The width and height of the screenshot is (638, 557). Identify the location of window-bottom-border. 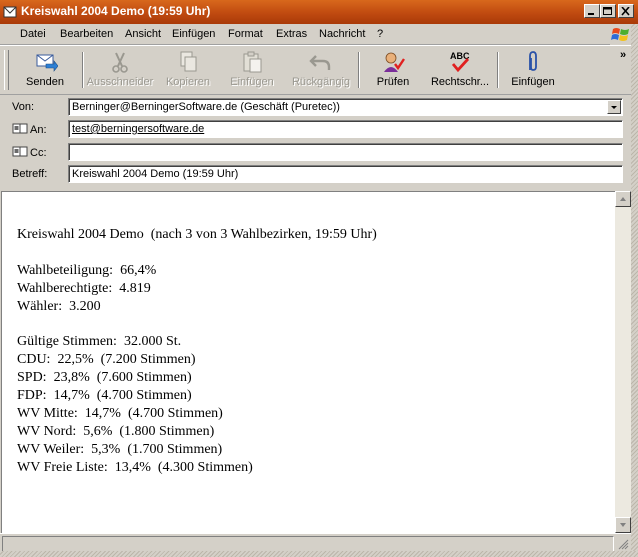
(319, 554).